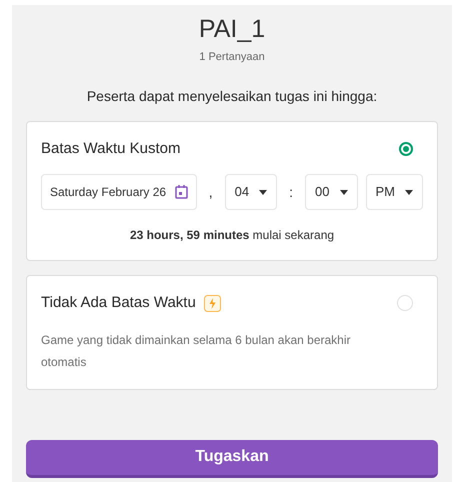 Image resolution: width=458 pixels, height=482 pixels. I want to click on dropdown-select: 00, so click(331, 192).